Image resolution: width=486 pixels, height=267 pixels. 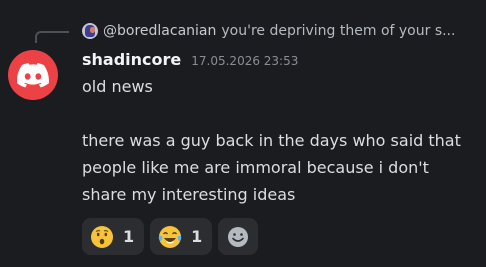 I want to click on reply-avatar, so click(x=90, y=31).